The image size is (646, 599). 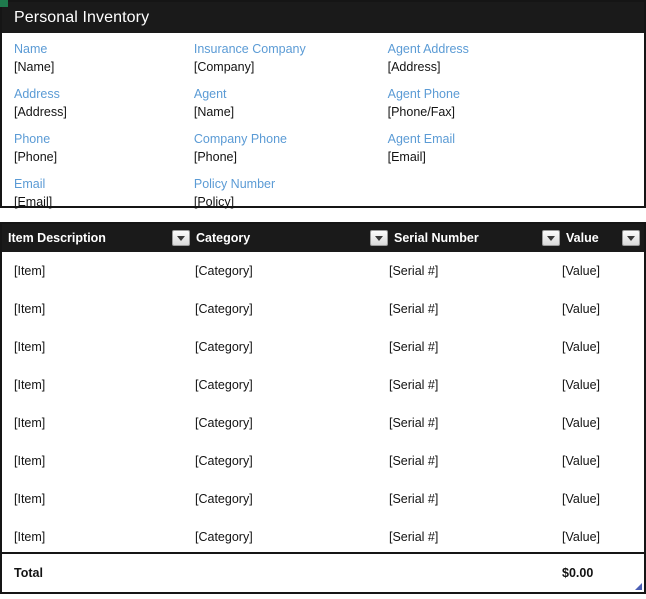 I want to click on field-company-phone: Company Phone [Phone], so click(x=291, y=148).